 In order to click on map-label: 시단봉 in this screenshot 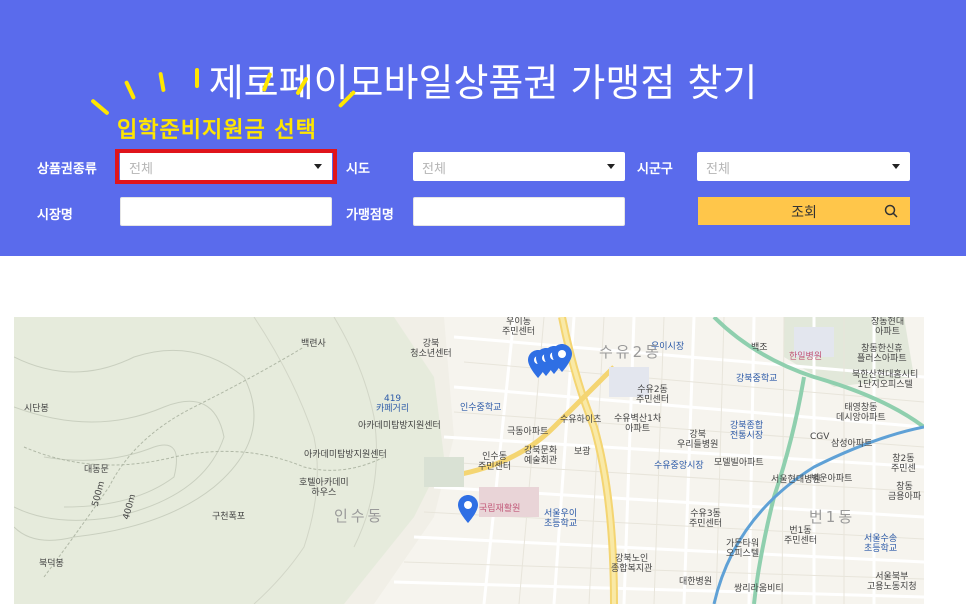, I will do `click(36, 409)`.